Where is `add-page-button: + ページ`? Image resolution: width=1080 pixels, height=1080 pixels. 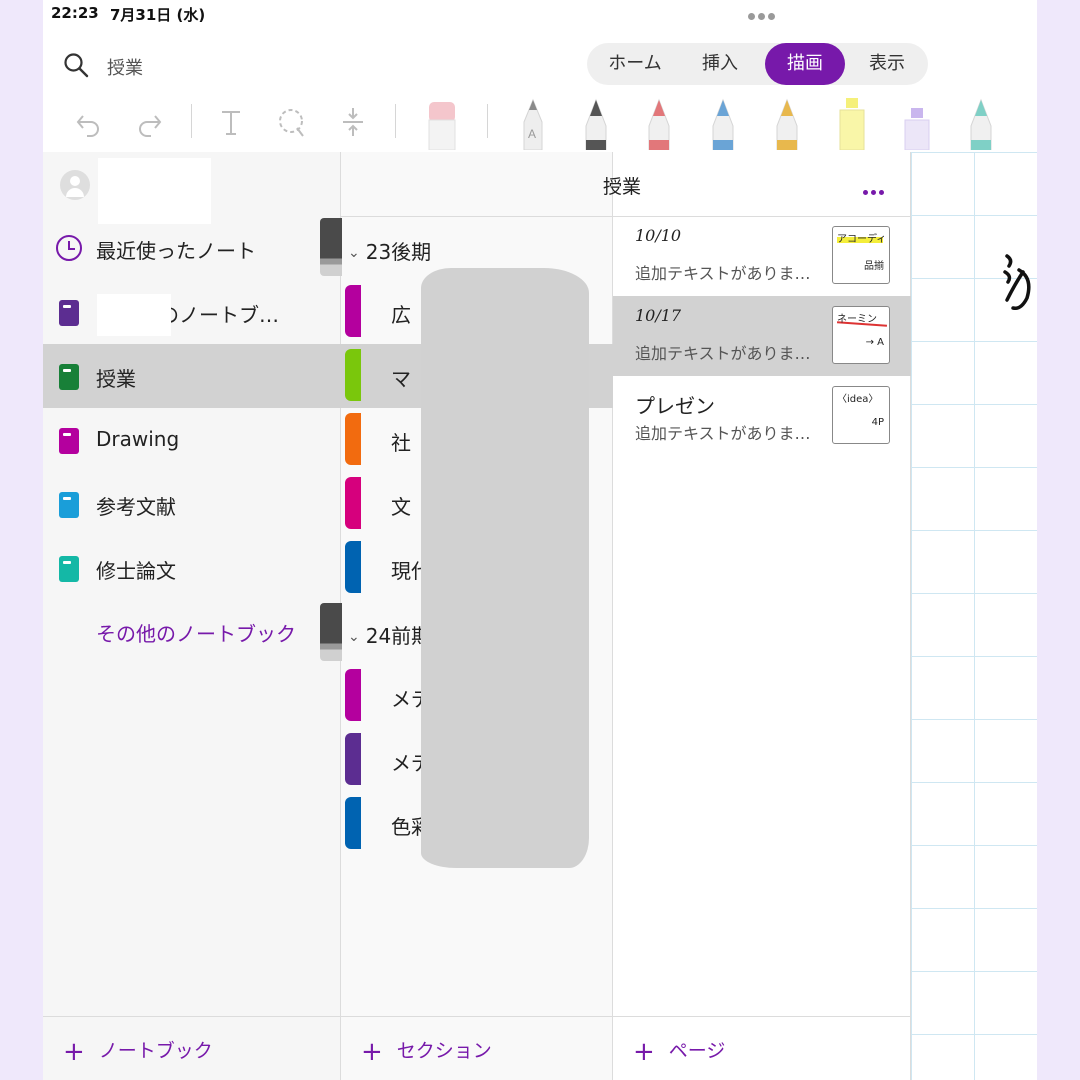 add-page-button: + ページ is located at coordinates (679, 1051).